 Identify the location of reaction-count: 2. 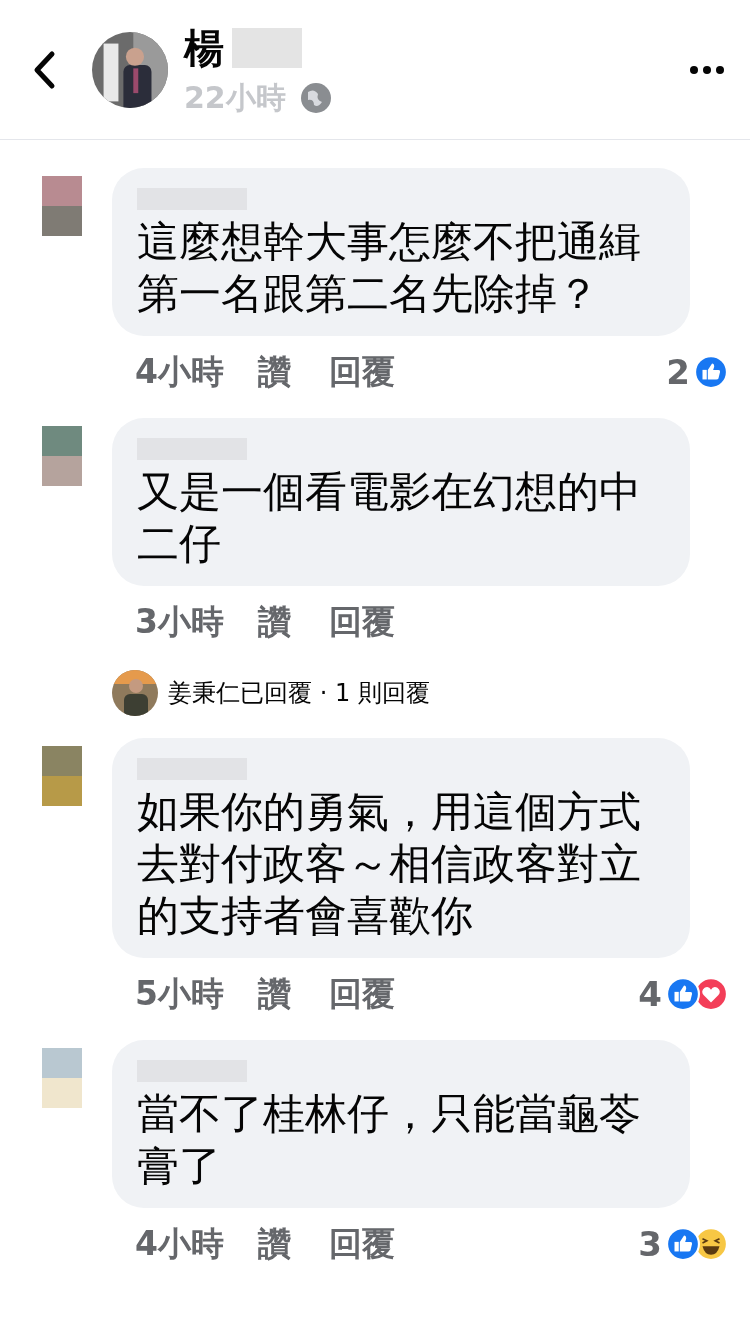
(678, 372).